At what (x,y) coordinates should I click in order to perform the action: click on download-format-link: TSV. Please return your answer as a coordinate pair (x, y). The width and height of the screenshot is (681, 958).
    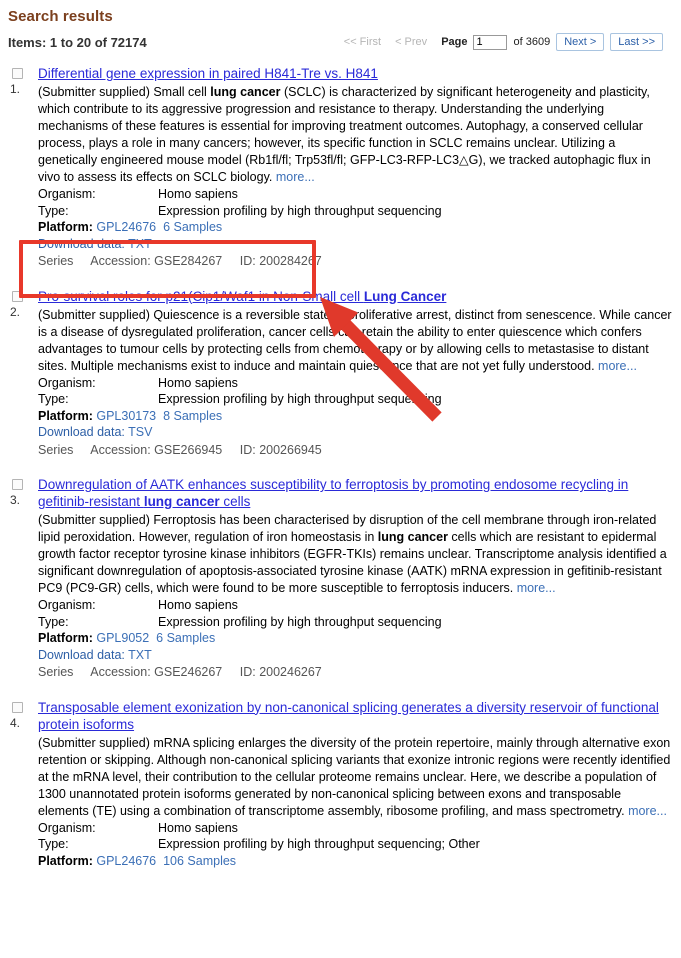
    Looking at the image, I should click on (140, 432).